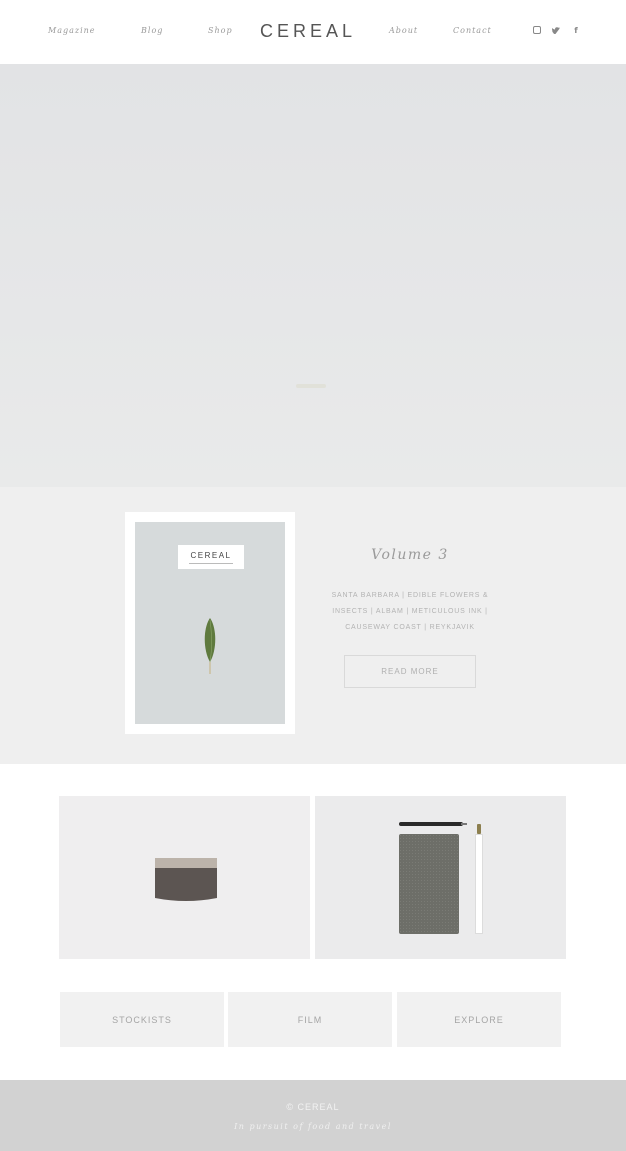  I want to click on nav-link-contact: Contact, so click(472, 30).